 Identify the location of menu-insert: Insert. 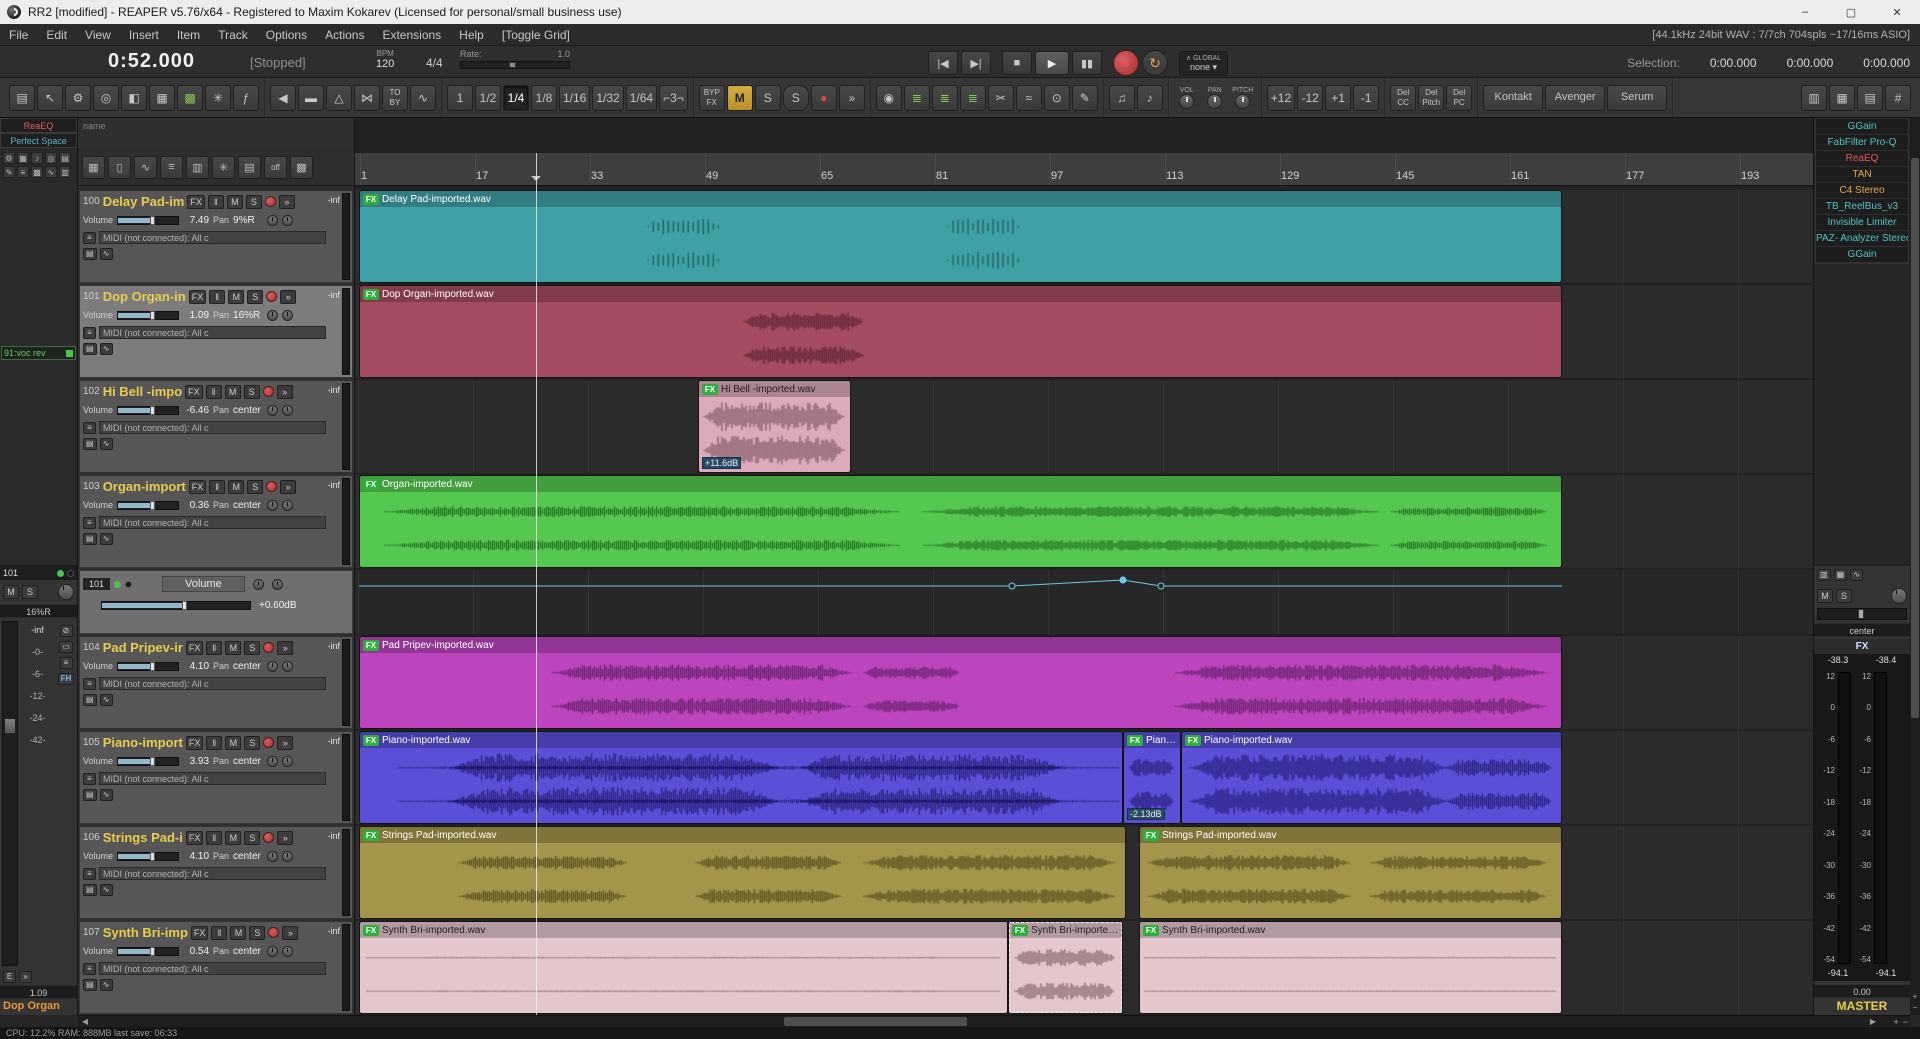
(144, 35).